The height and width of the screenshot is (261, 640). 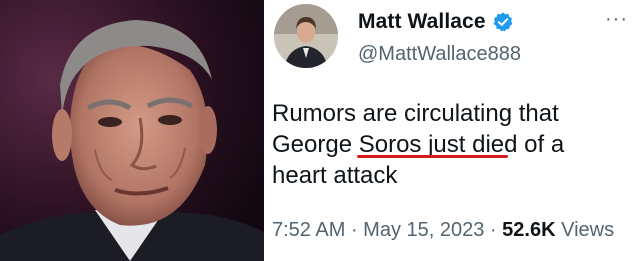 I want to click on user-handle: @MattWallace888, so click(x=439, y=54).